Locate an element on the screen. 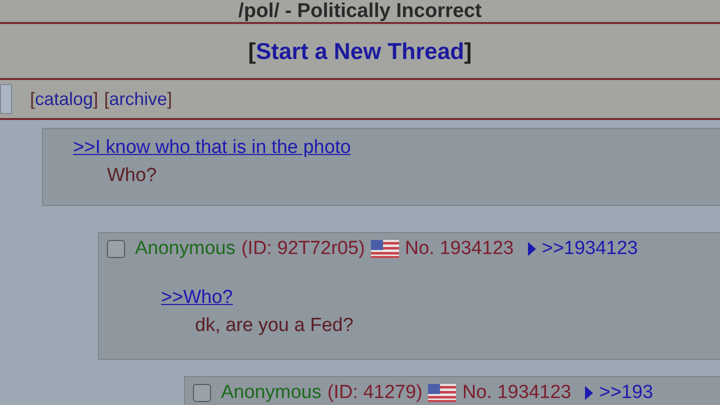 Image resolution: width=720 pixels, height=405 pixels. new-thread-link: Start a New Thread is located at coordinates (360, 51).